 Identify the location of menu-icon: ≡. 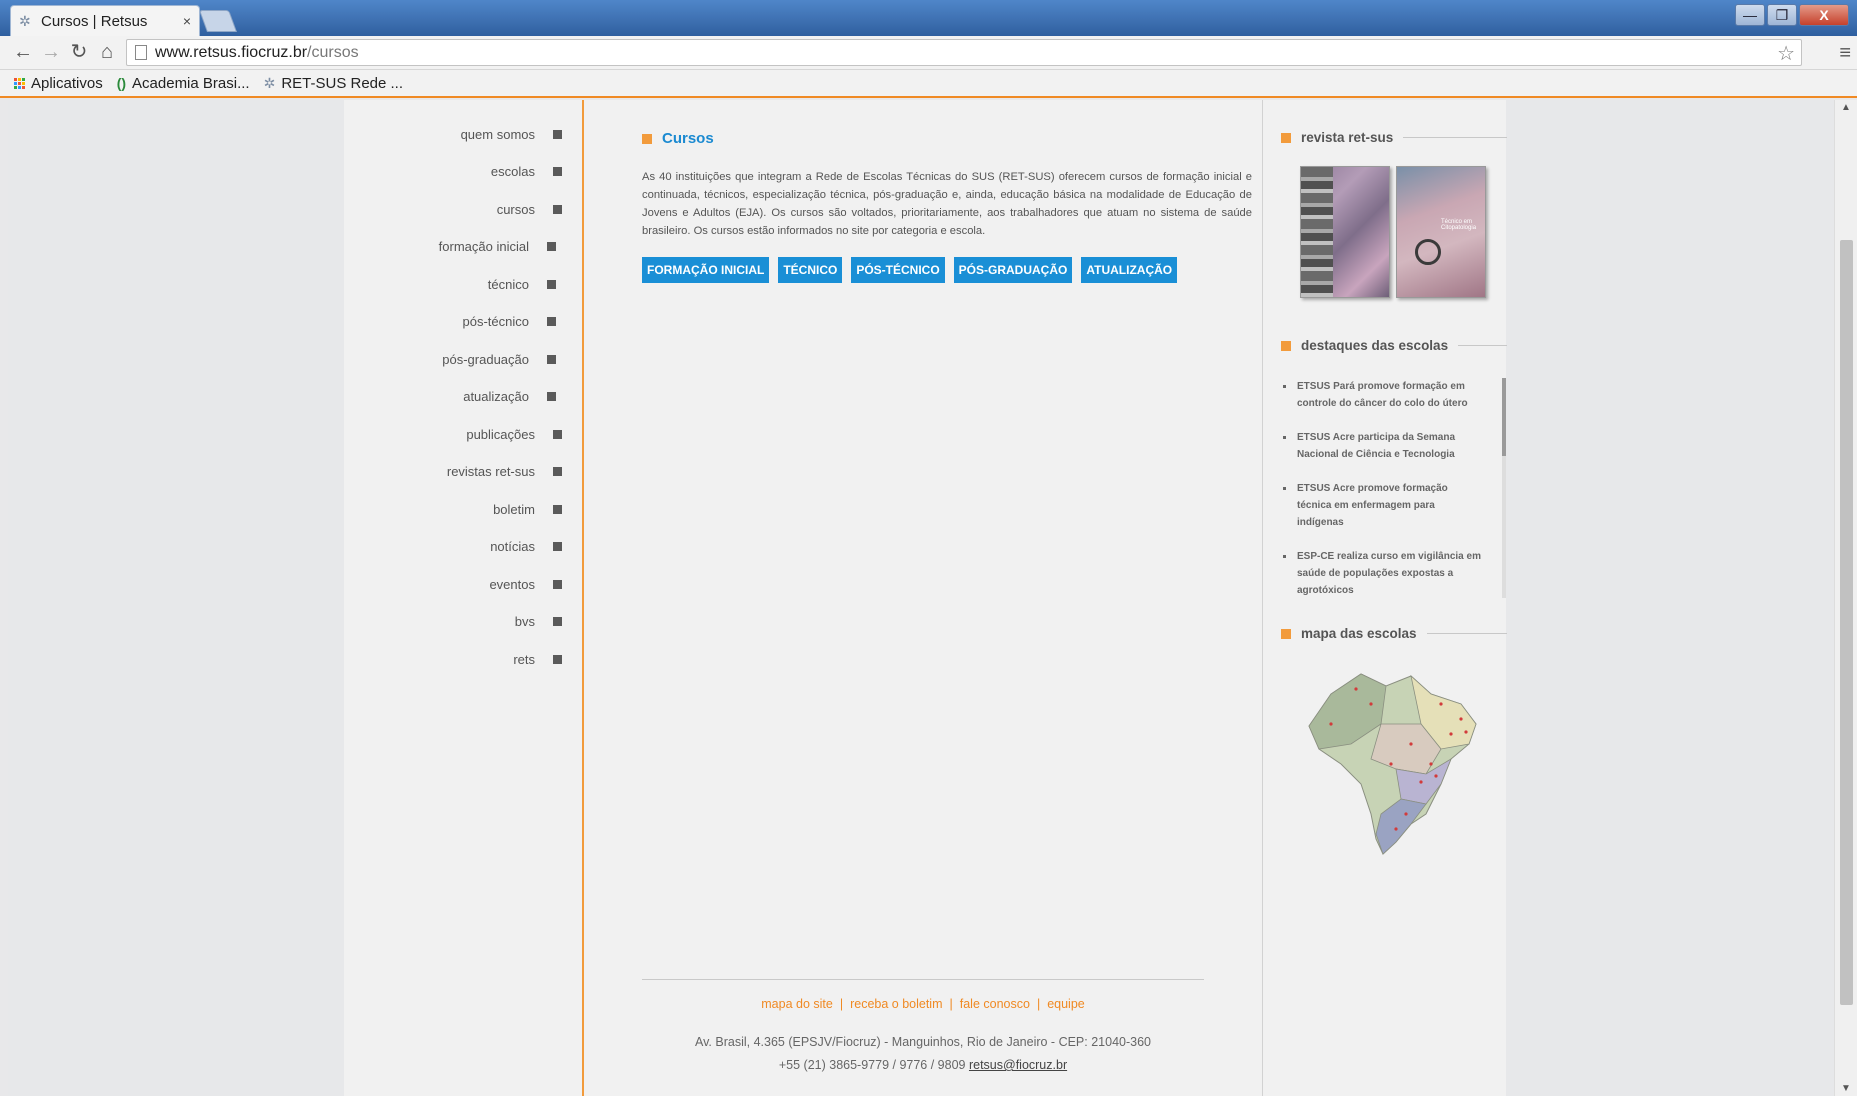
(1845, 53).